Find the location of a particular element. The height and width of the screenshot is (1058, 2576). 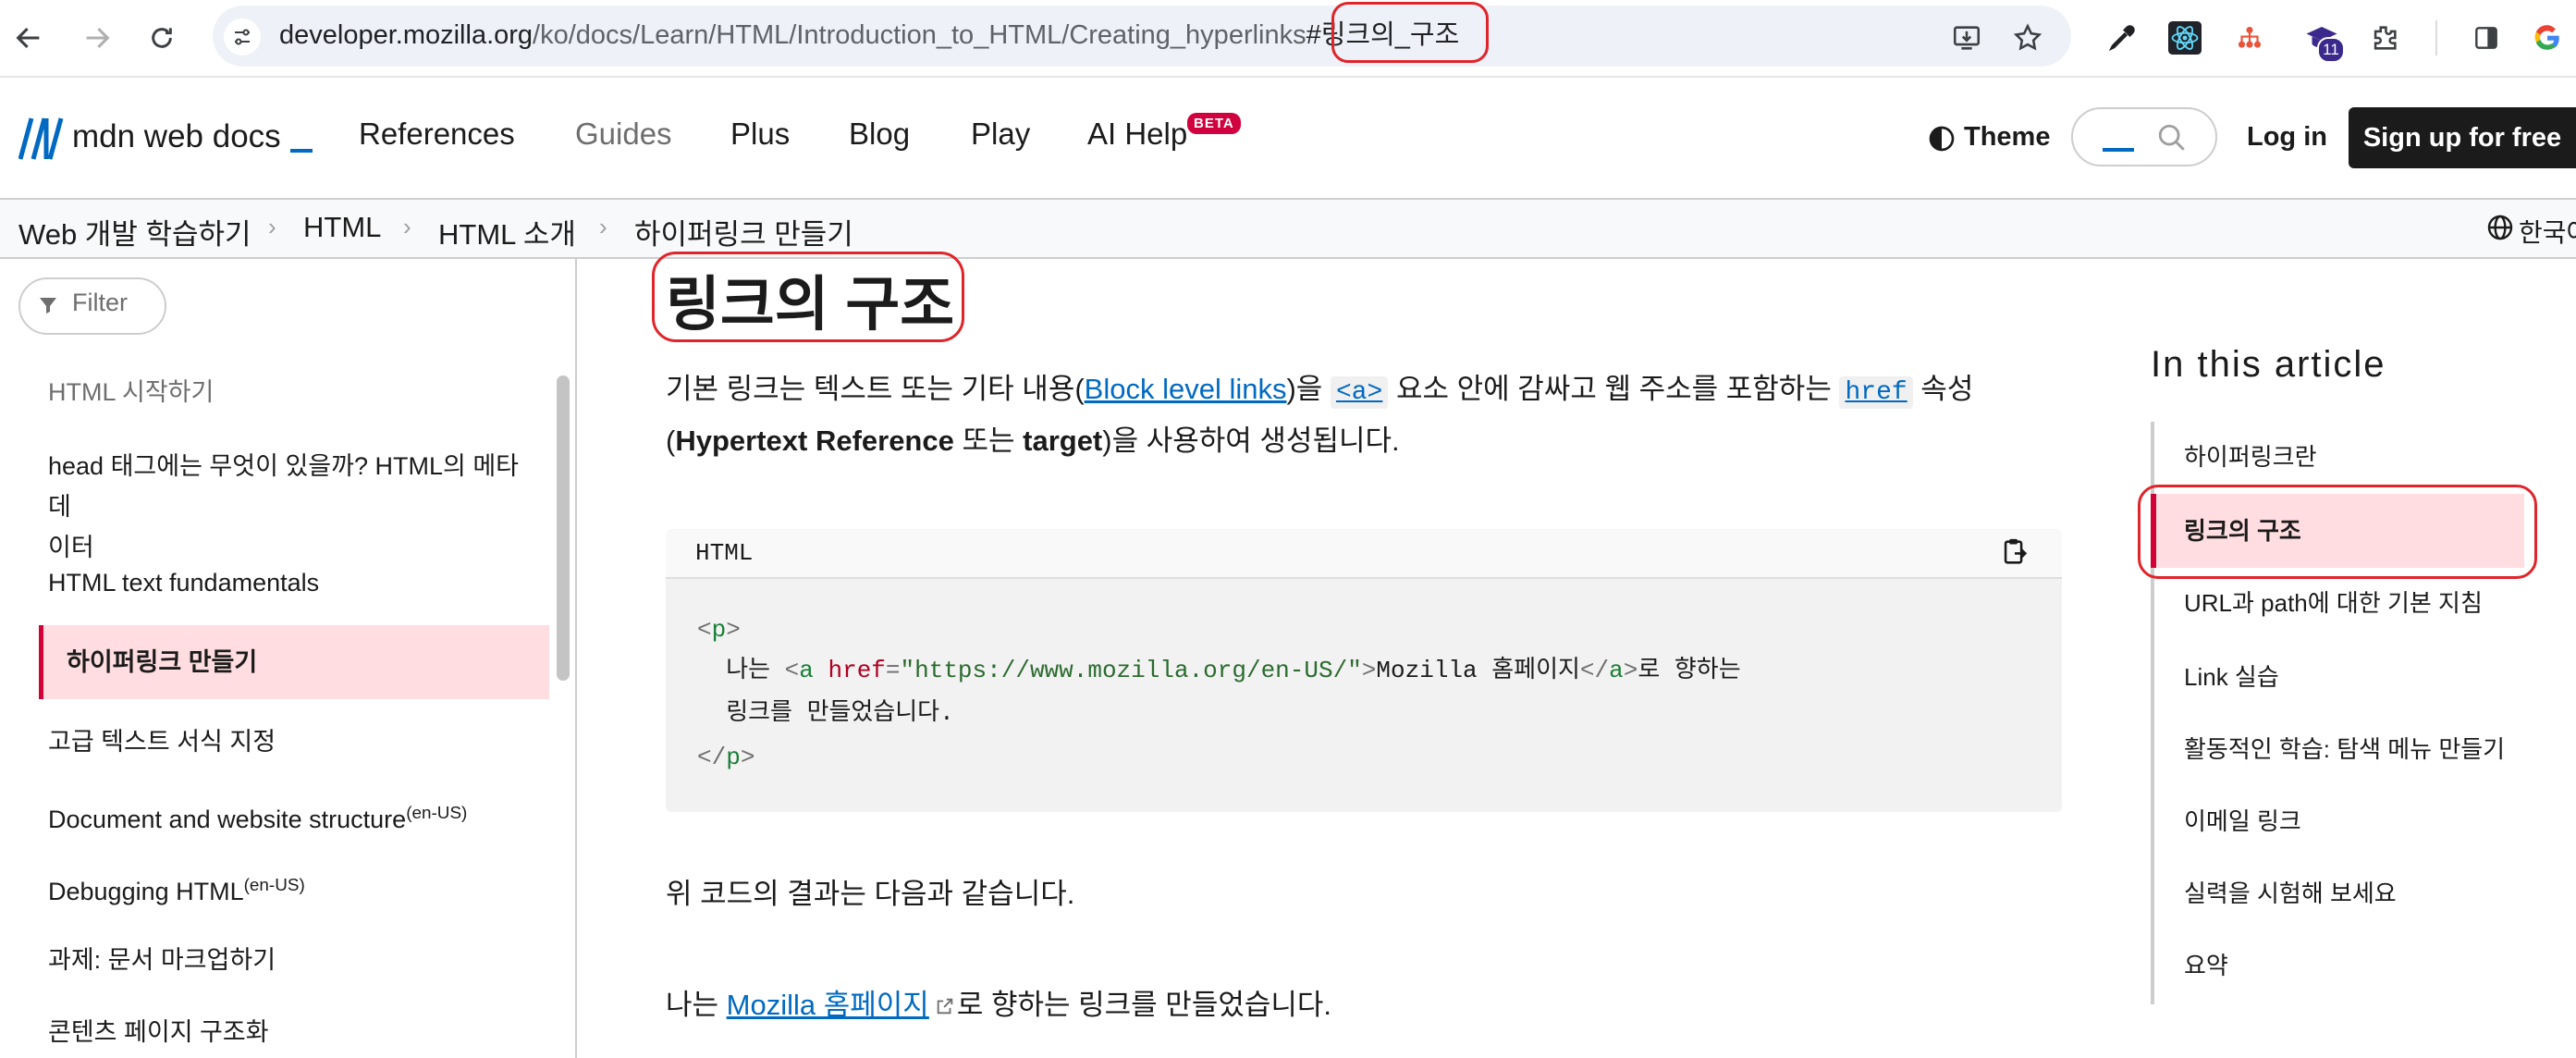

toc-item-url-path: URL과 path에 대한 기본 지침 is located at coordinates (2333, 602).